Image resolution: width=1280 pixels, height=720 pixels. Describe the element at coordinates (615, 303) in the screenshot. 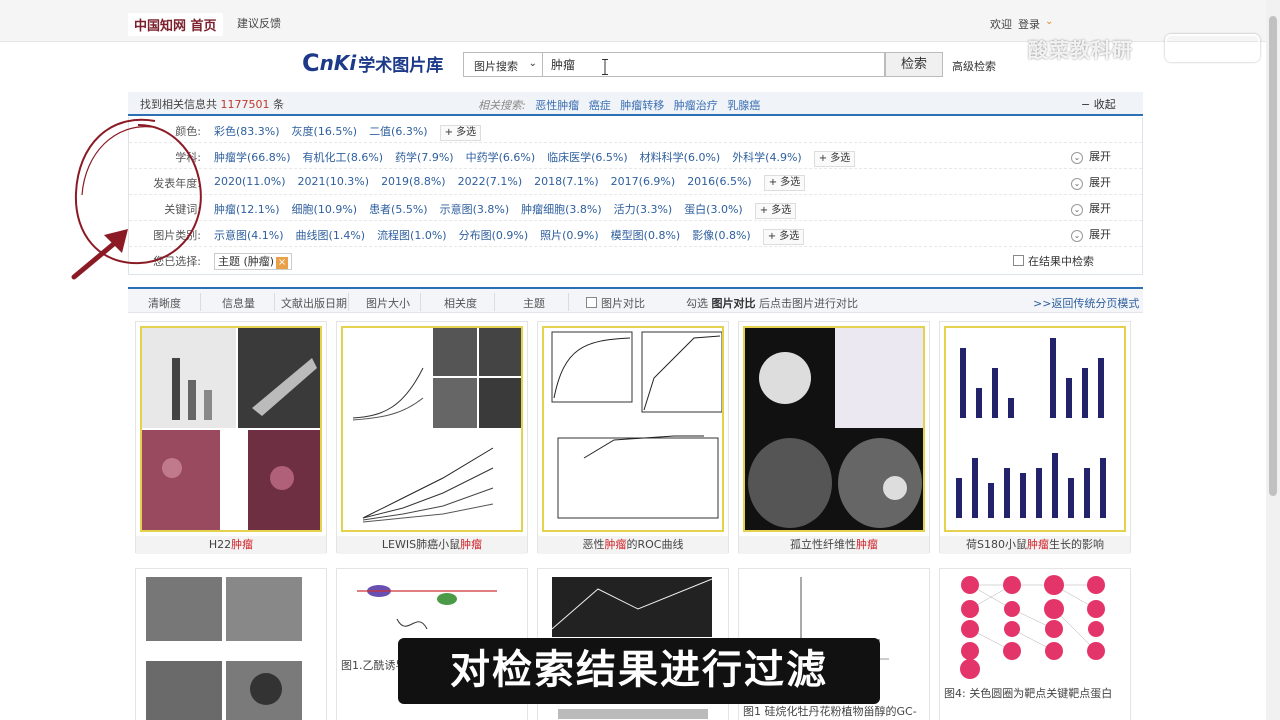

I see `image-compare-checkbox: 图片对比` at that location.